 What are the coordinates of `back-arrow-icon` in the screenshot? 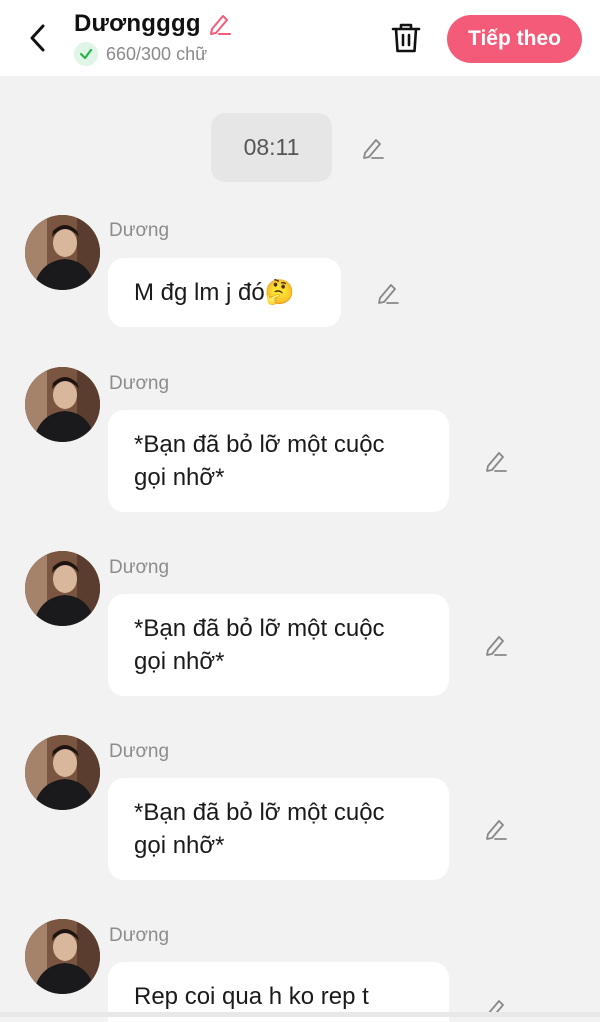 It's located at (37, 38).